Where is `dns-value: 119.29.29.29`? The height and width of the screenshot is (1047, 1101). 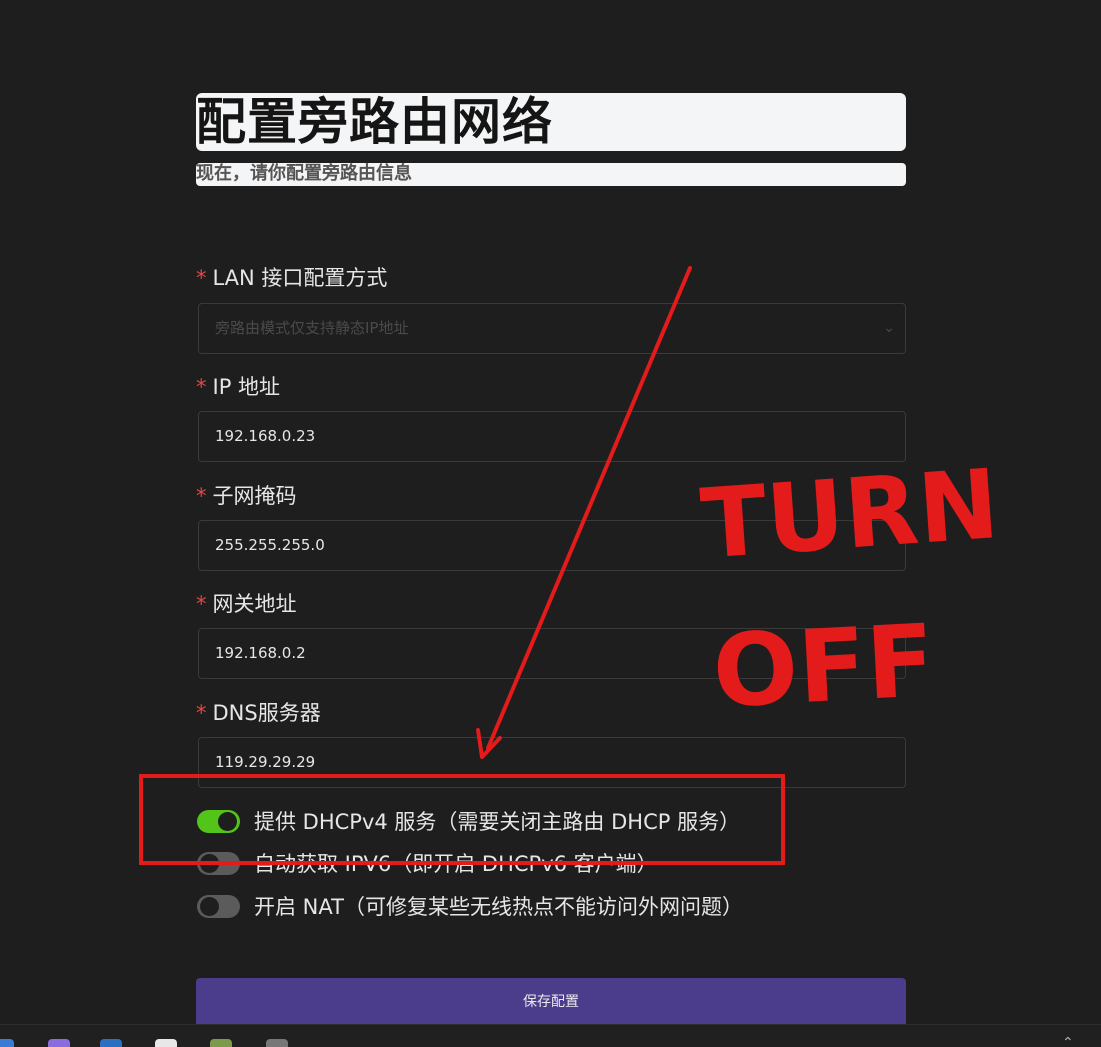 dns-value: 119.29.29.29 is located at coordinates (265, 762).